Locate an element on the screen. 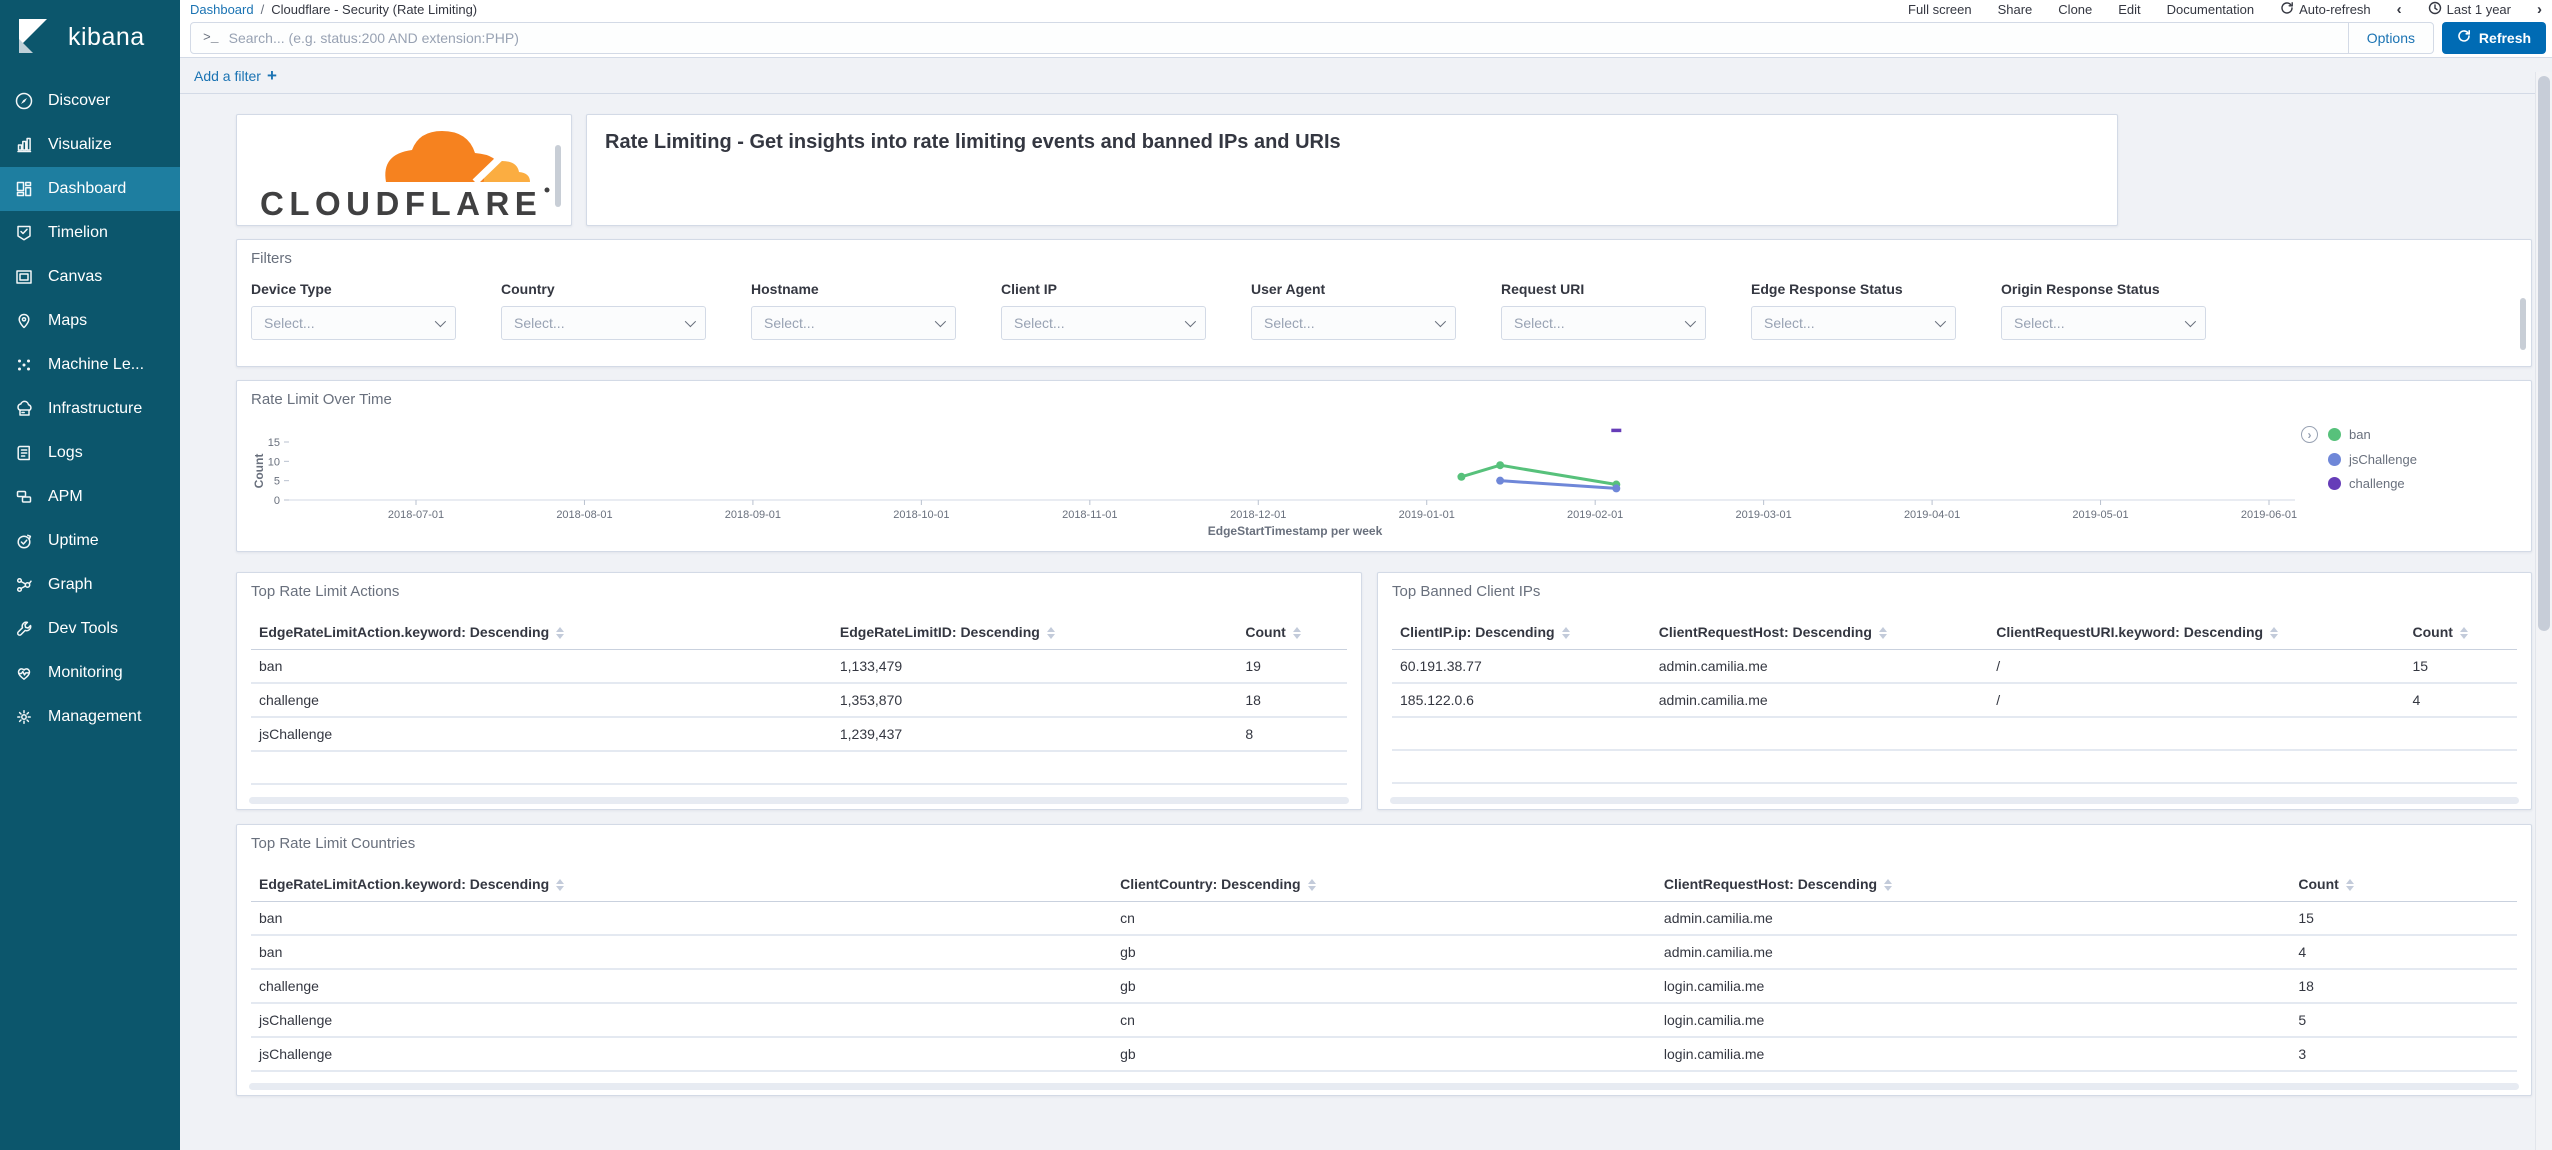 The image size is (2552, 1150). svg-text: 2018-11-01 is located at coordinates (1089, 515).